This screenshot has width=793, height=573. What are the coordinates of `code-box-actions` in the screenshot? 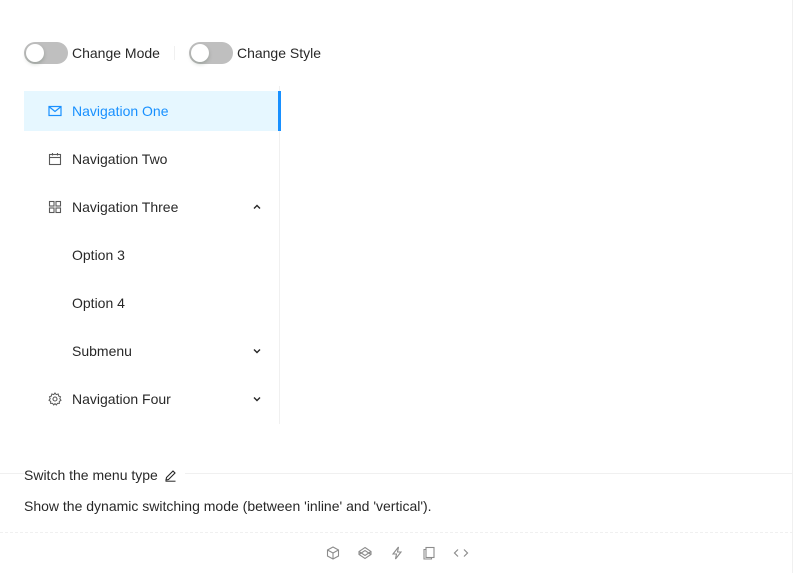 It's located at (396, 553).